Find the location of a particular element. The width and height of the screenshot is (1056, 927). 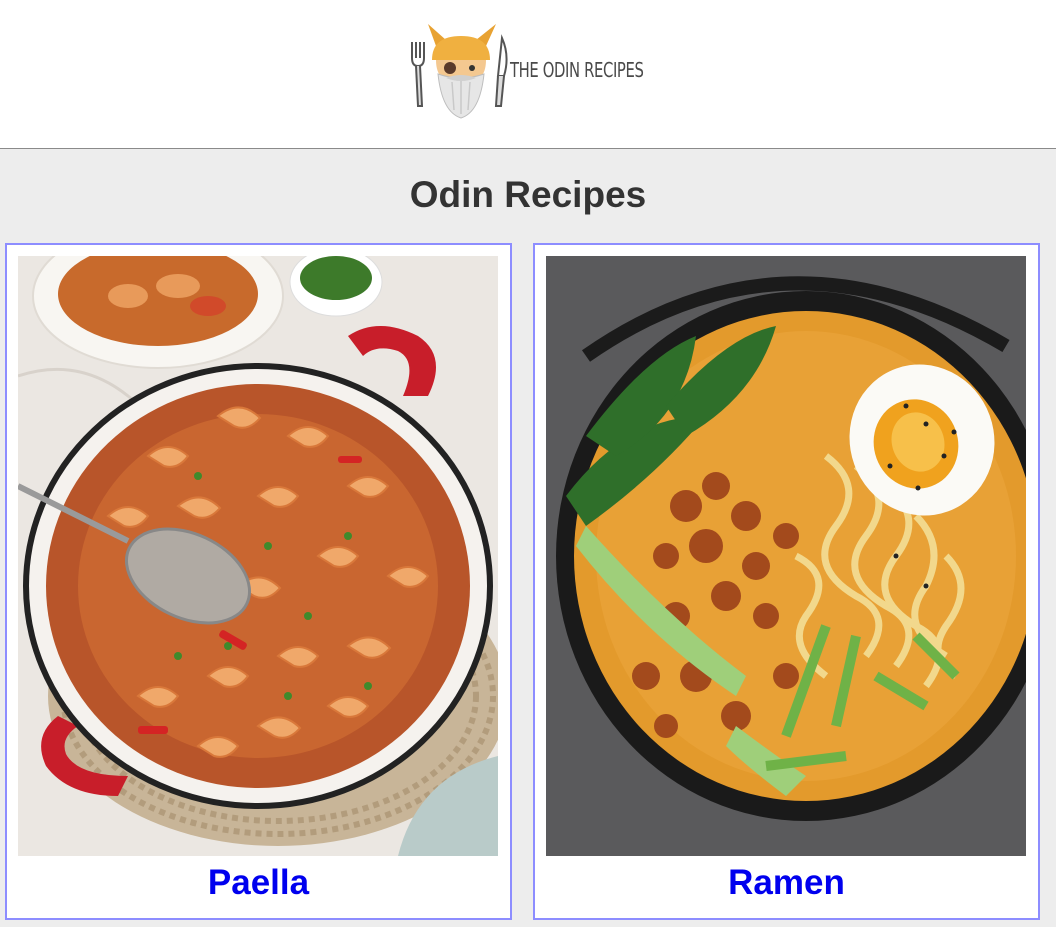

logo-link: THE ODIN RECIPES is located at coordinates (525, 71).